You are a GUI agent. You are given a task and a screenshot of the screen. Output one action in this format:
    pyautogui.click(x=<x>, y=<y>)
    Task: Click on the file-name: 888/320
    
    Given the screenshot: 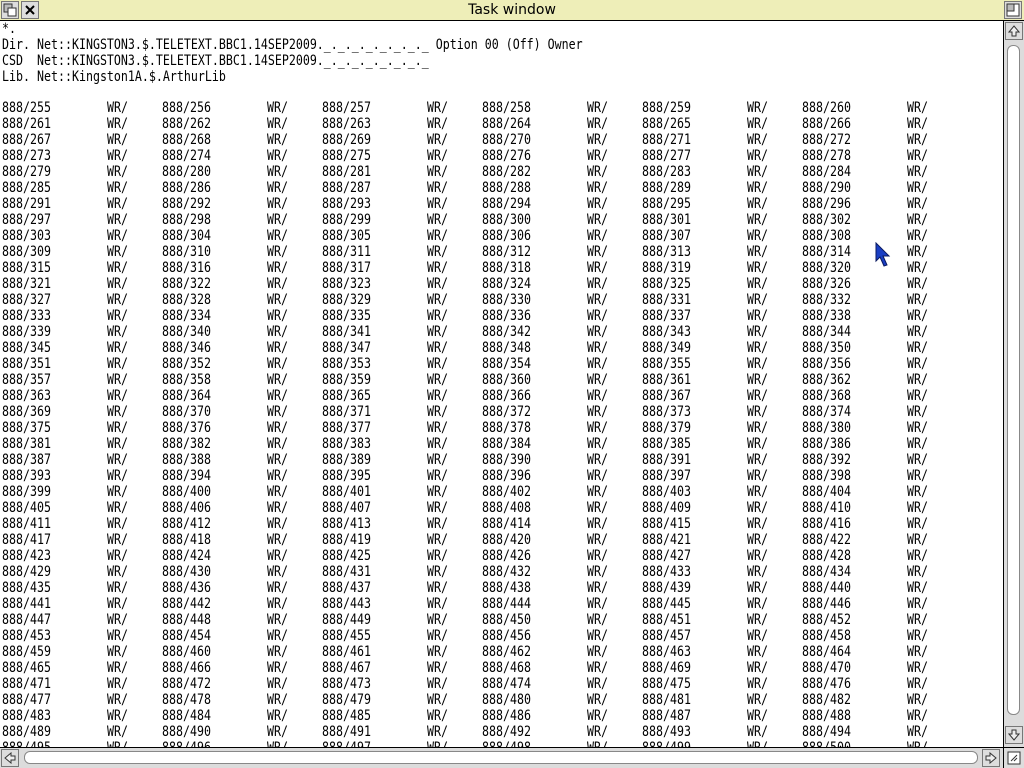 What is the action you would take?
    pyautogui.click(x=826, y=268)
    